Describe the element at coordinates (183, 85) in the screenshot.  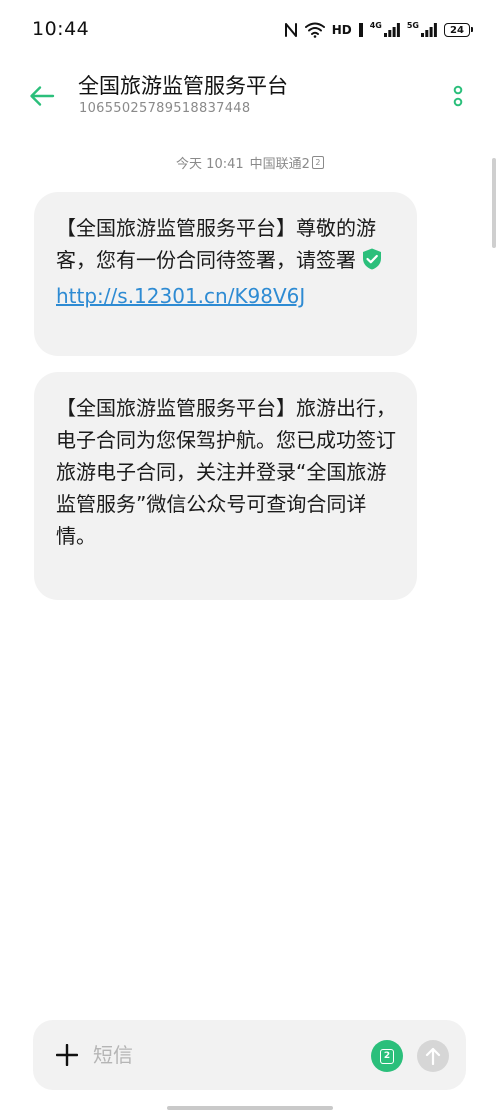
I see `contact-name: 全国旅游监管服务平台` at that location.